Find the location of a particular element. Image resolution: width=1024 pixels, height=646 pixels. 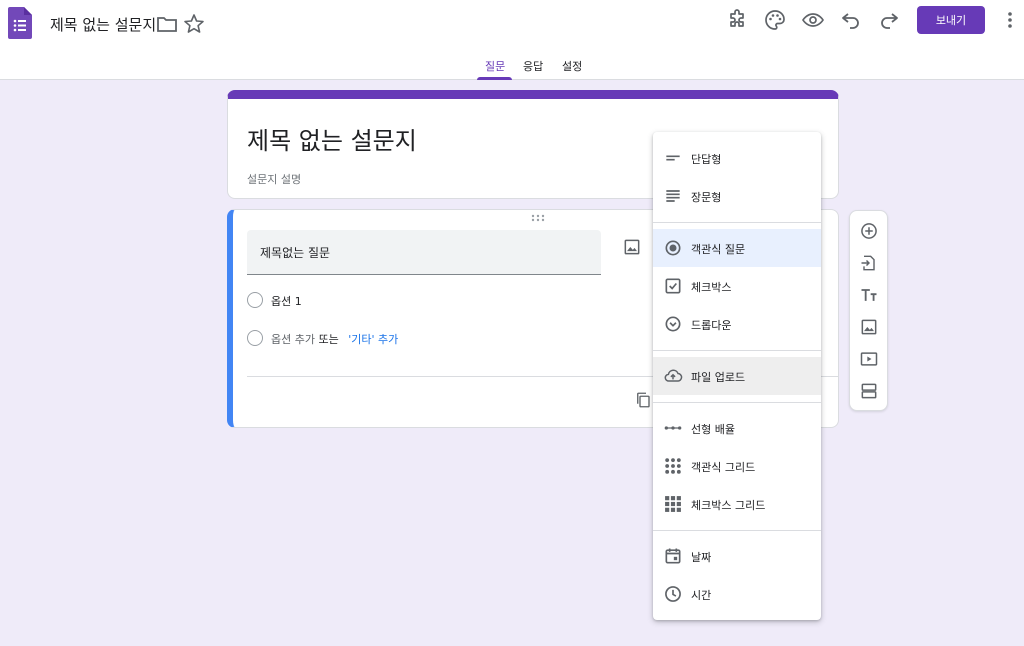

duplicate-icon is located at coordinates (643, 400).